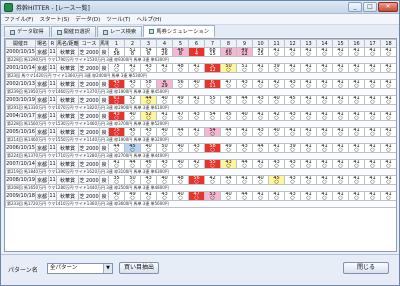 The width and height of the screenshot is (400, 286). Describe the element at coordinates (89, 43) in the screenshot. I see `column-header: コース` at that location.